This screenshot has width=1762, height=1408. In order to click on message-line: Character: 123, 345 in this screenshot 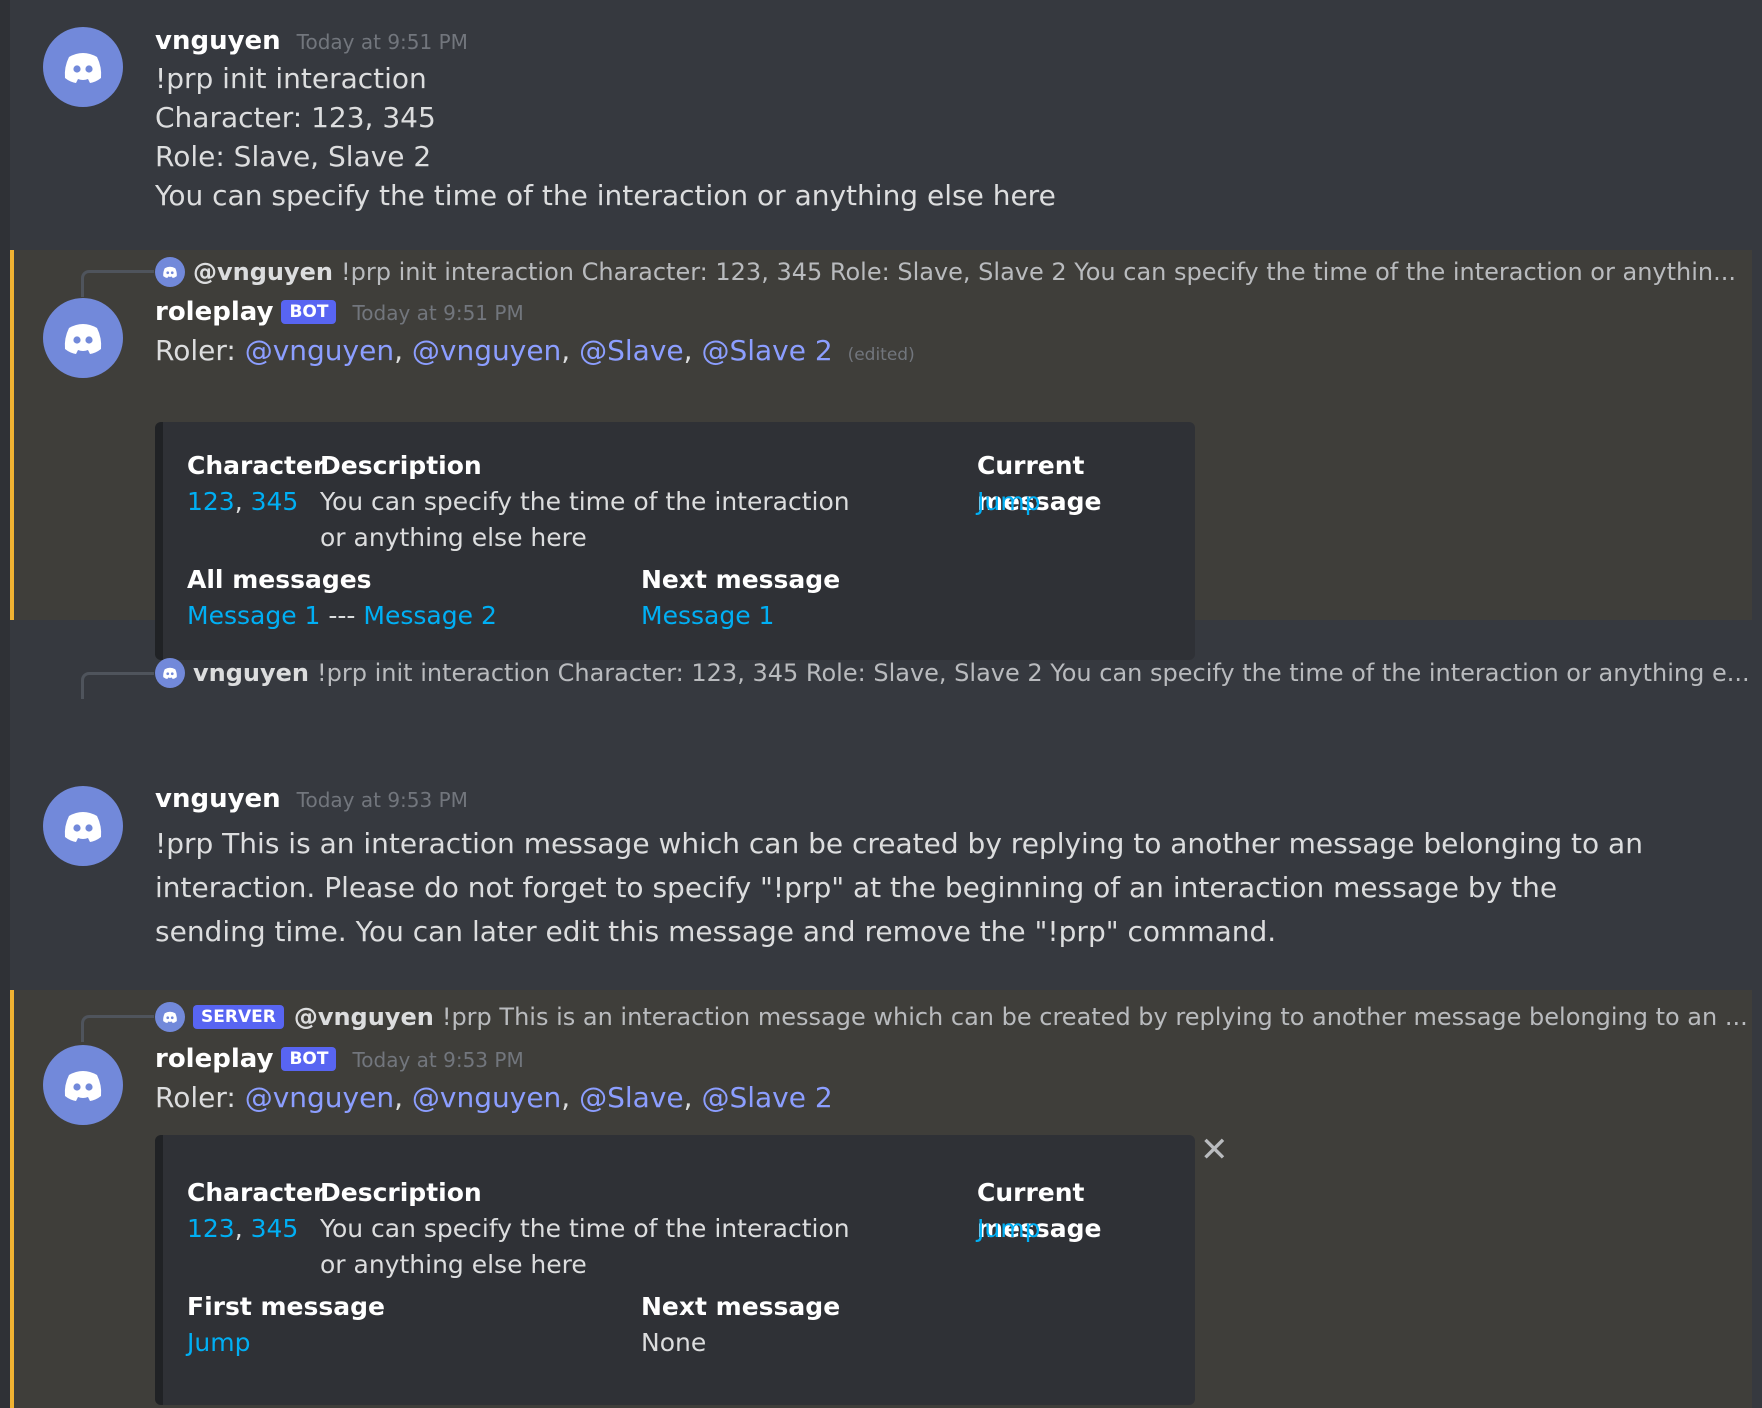, I will do `click(295, 117)`.